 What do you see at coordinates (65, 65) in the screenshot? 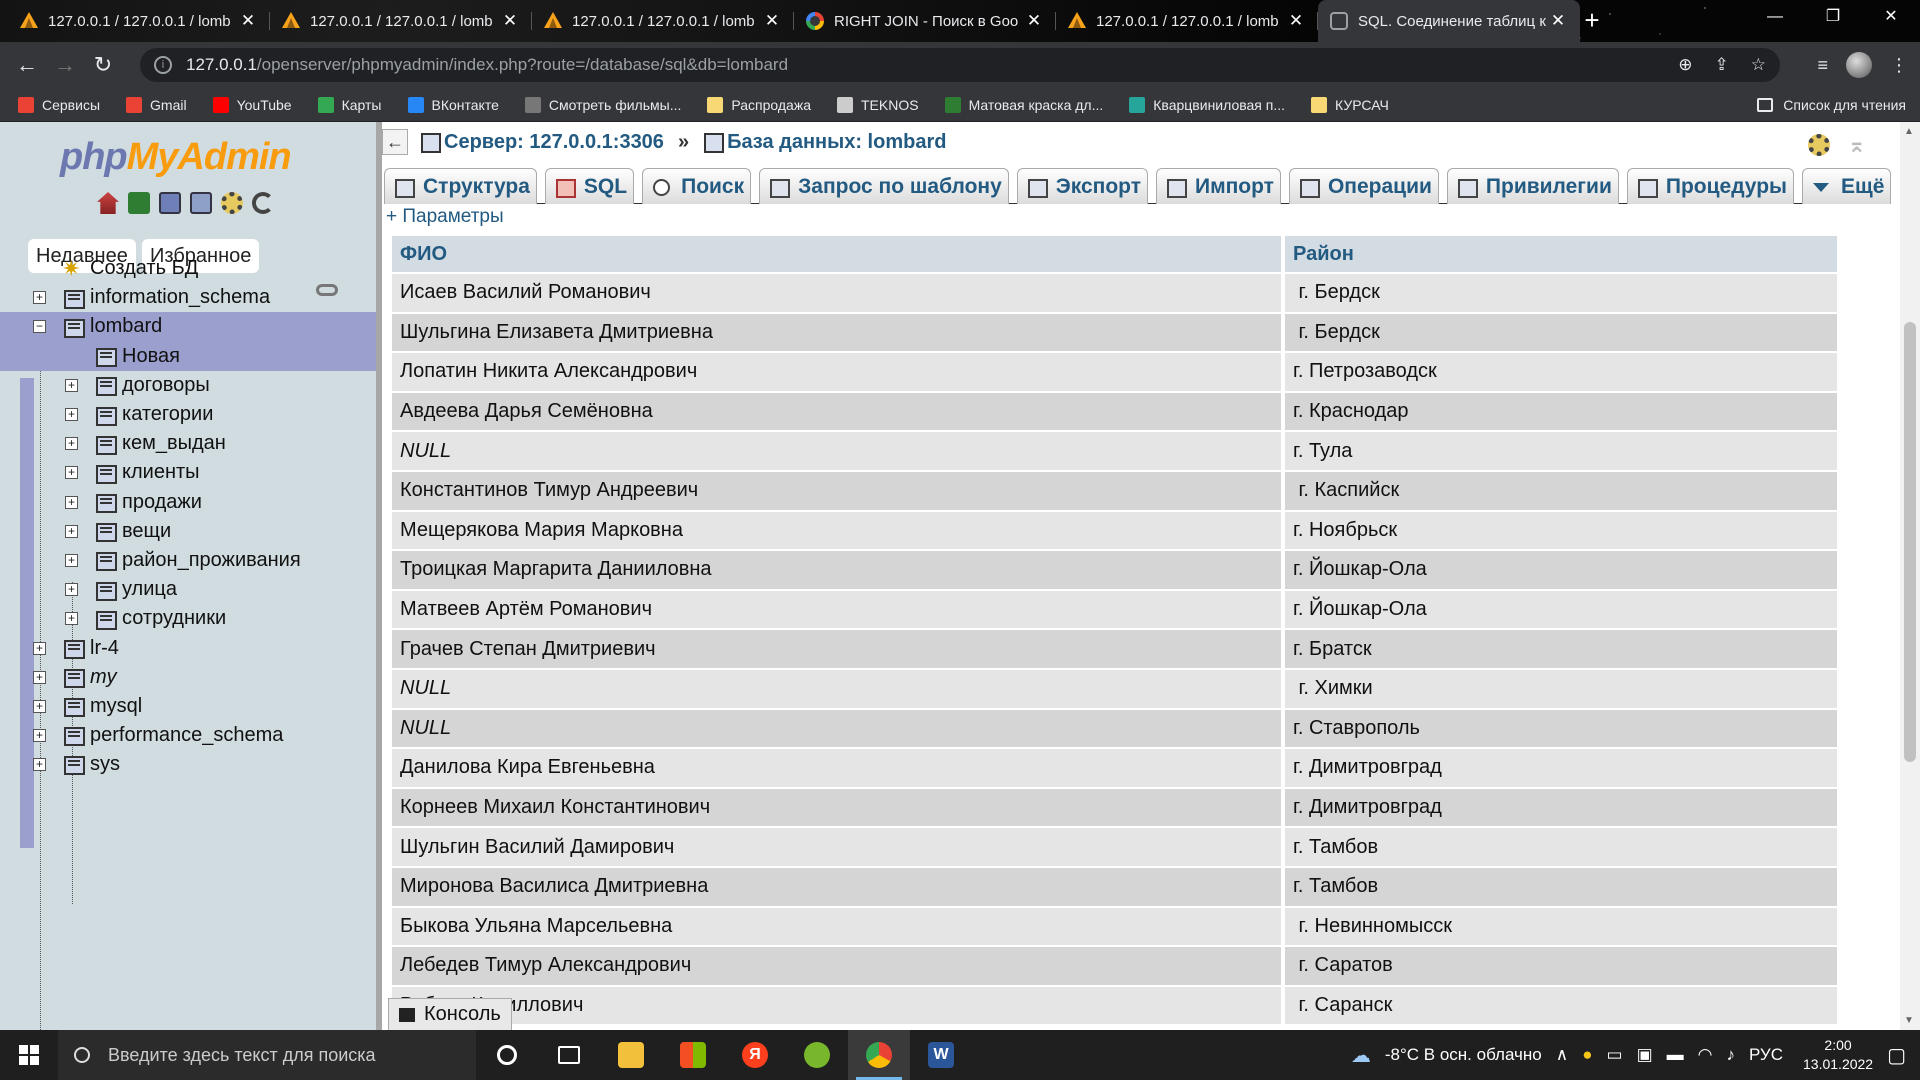
I see `forward-icon: →` at bounding box center [65, 65].